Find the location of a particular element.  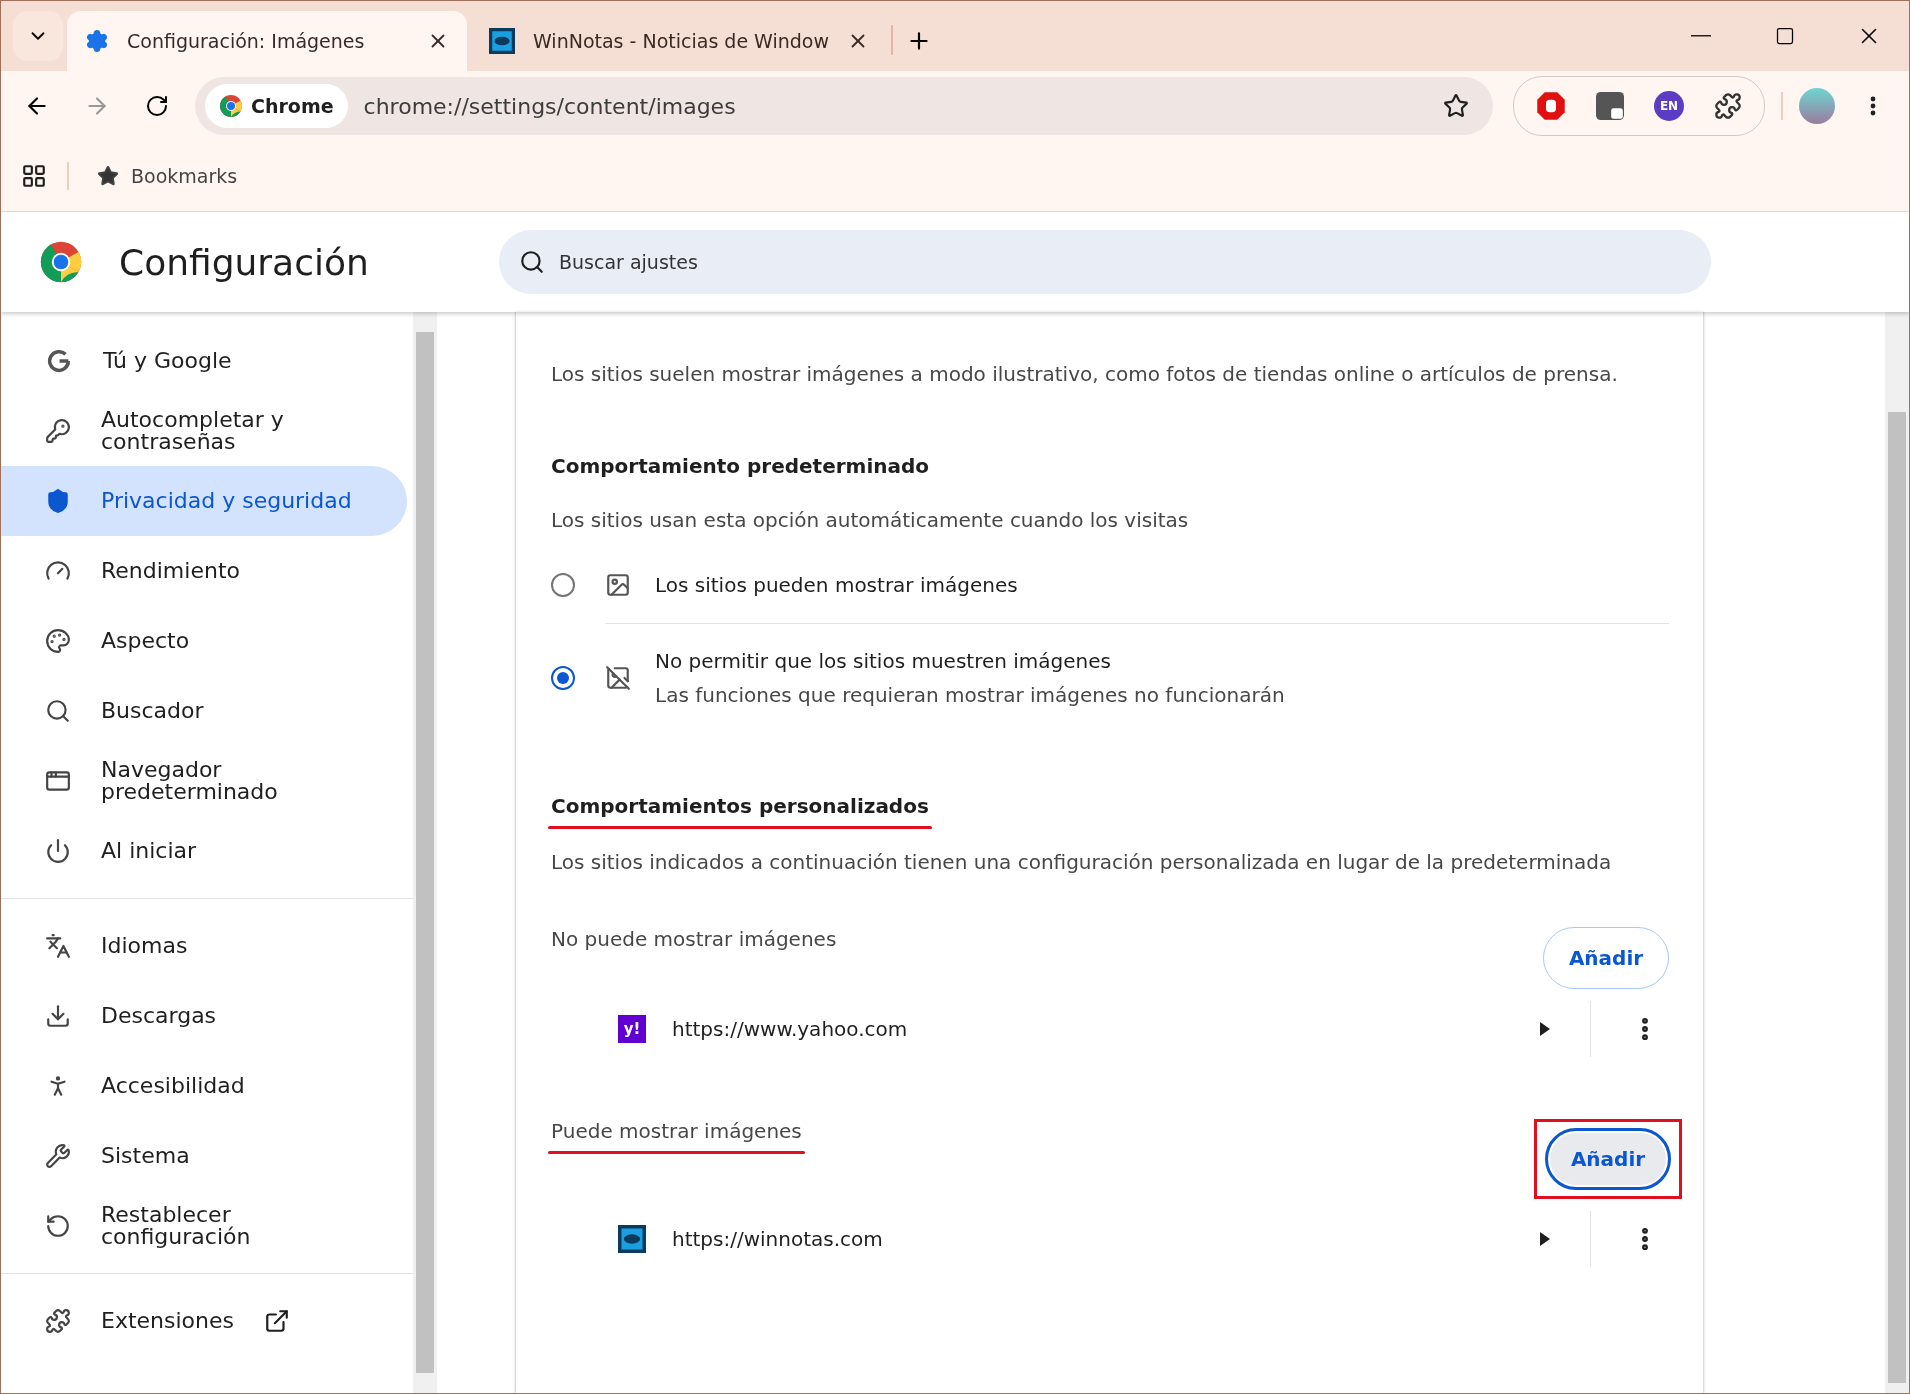

sidebar-item: Navegador predeterminado is located at coordinates (204, 781).